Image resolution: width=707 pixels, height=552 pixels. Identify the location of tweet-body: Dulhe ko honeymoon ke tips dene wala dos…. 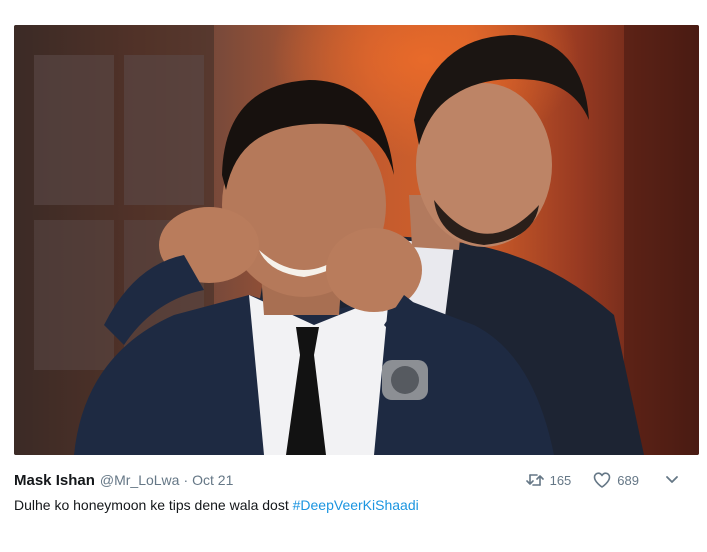
(151, 505).